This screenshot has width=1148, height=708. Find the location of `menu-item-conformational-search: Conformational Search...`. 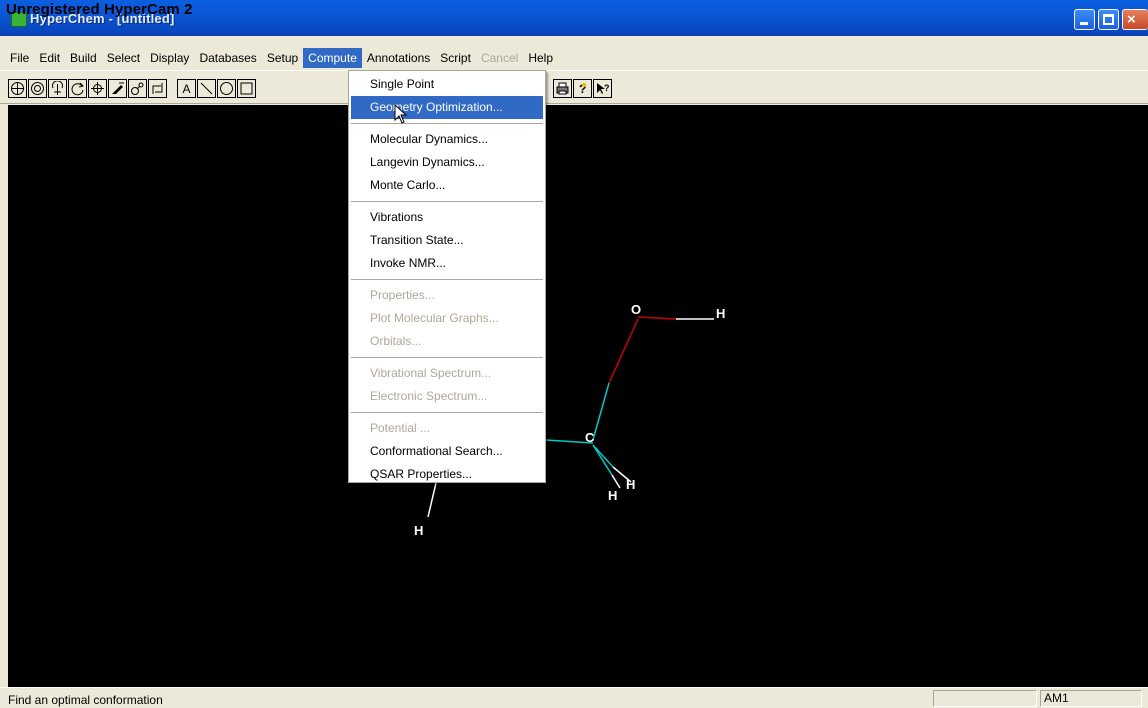

menu-item-conformational-search: Conformational Search... is located at coordinates (447, 451).